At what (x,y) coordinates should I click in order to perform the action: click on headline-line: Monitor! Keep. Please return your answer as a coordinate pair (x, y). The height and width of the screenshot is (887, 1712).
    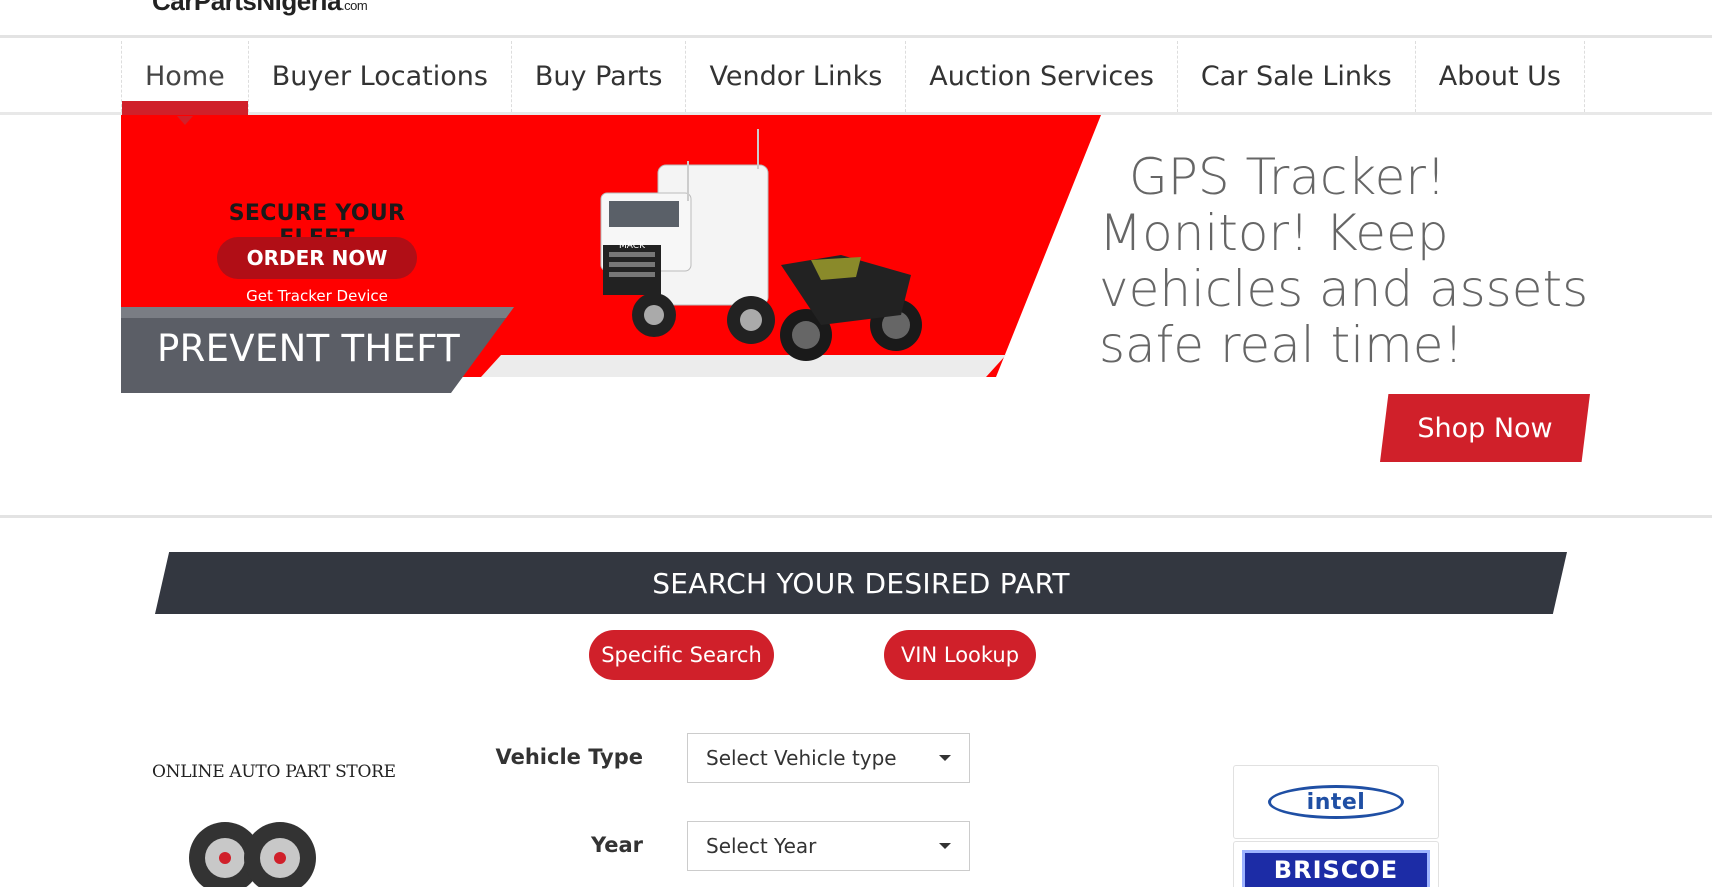
    Looking at the image, I should click on (1274, 233).